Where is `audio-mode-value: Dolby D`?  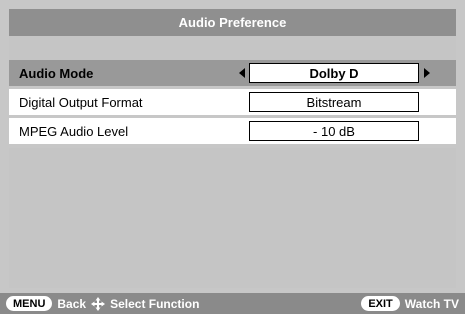
audio-mode-value: Dolby D is located at coordinates (334, 73).